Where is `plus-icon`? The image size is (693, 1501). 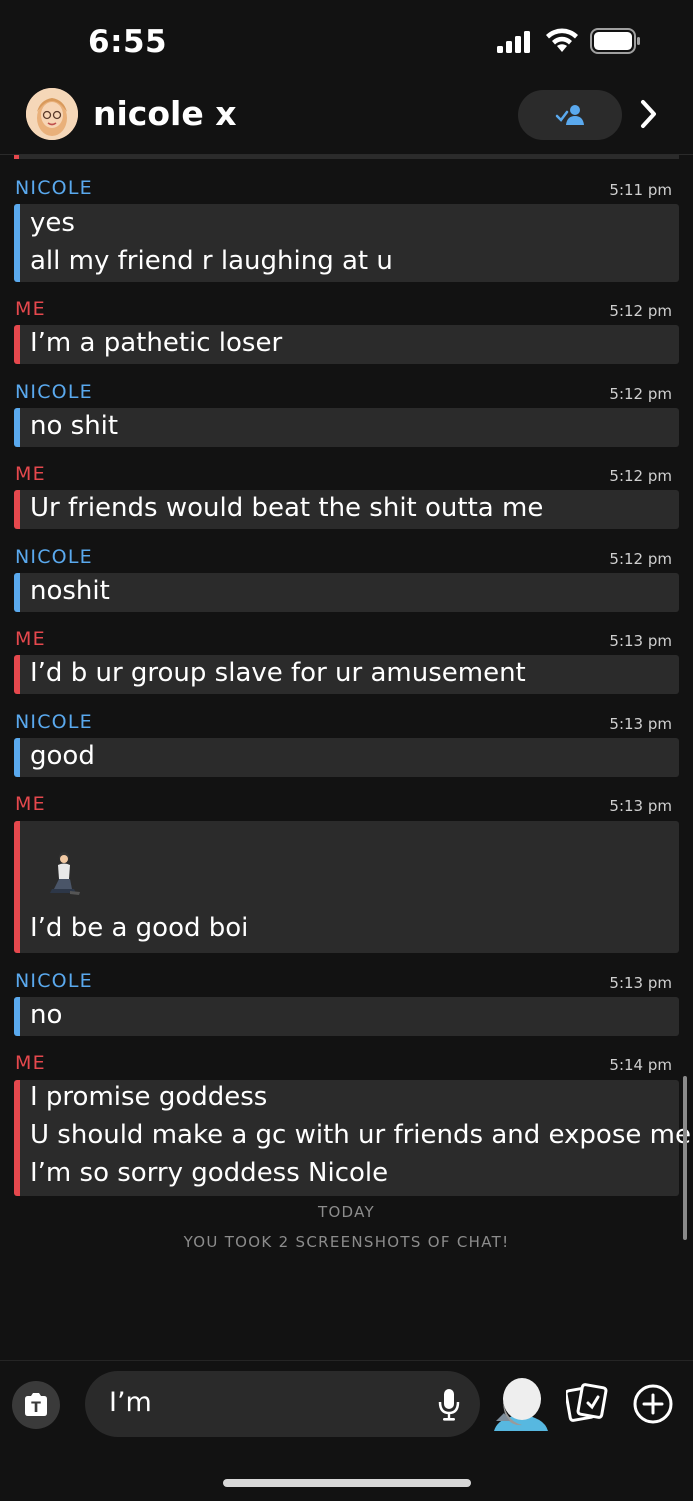
plus-icon is located at coordinates (653, 1404).